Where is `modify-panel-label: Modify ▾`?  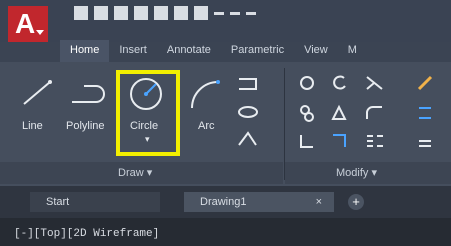 modify-panel-label: Modify ▾ is located at coordinates (356, 172).